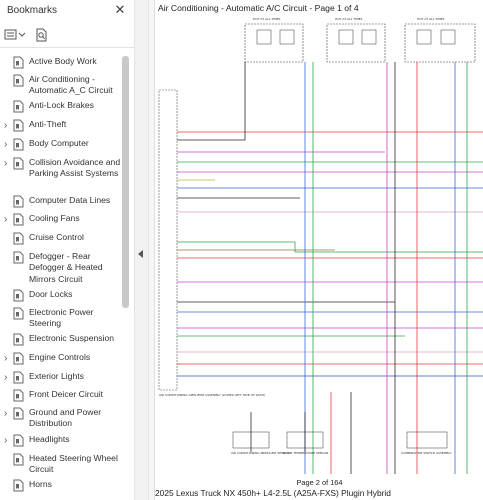  I want to click on bookmark-label: Body Computer, so click(59, 143).